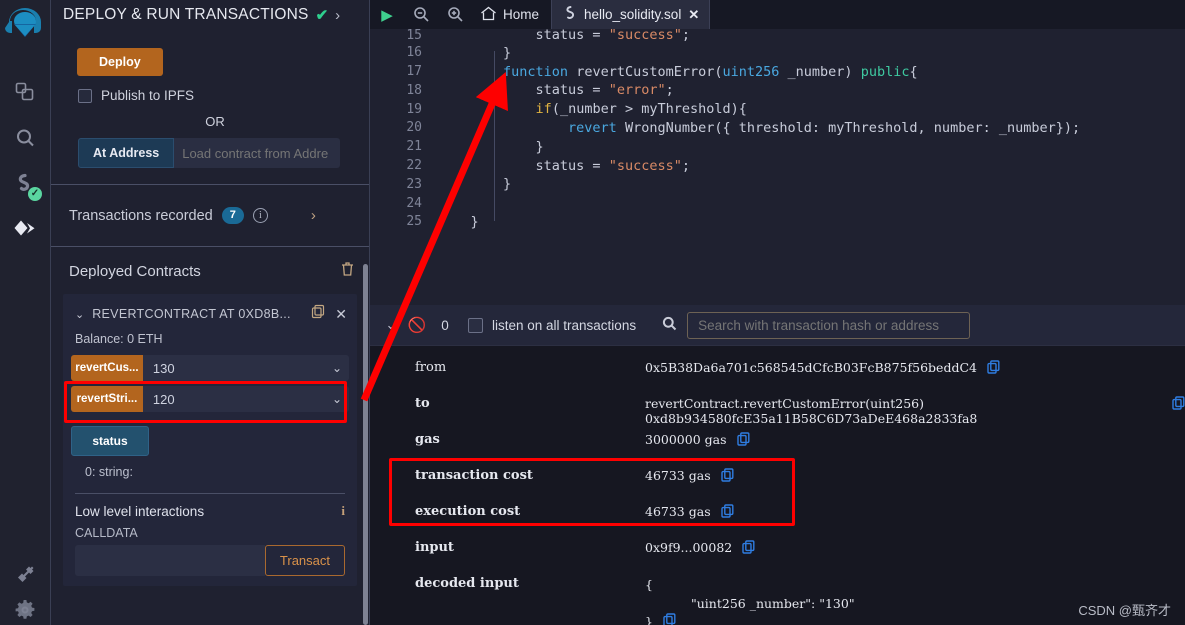  Describe the element at coordinates (414, 72) in the screenshot. I see `line-number: 17` at that location.